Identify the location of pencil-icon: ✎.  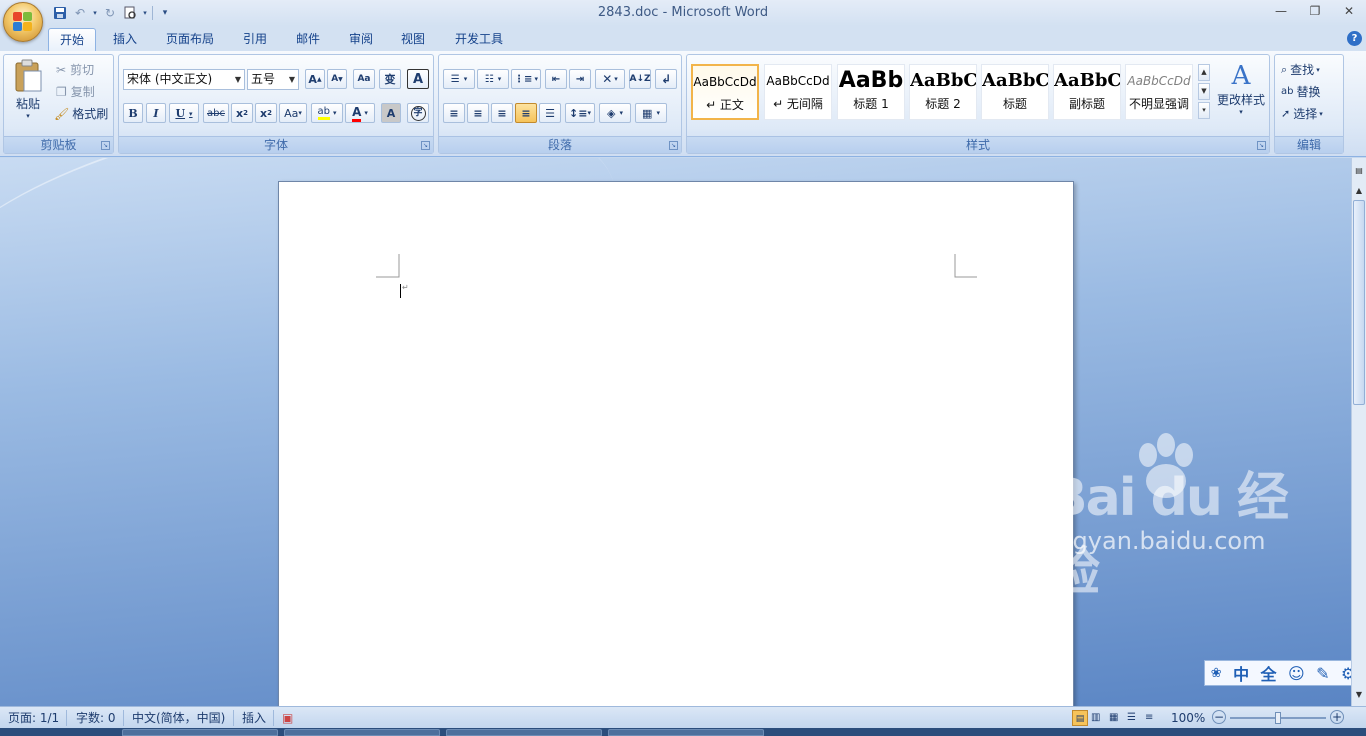
(1322, 673).